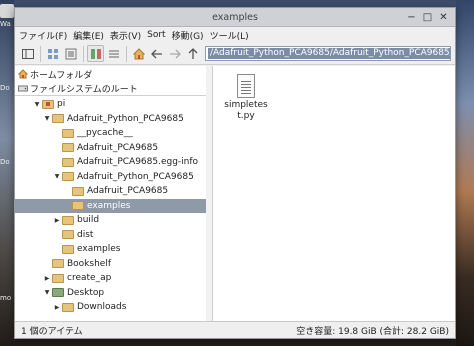  Describe the element at coordinates (113, 264) in the screenshot. I see `tree-item: Bookshelf` at that location.